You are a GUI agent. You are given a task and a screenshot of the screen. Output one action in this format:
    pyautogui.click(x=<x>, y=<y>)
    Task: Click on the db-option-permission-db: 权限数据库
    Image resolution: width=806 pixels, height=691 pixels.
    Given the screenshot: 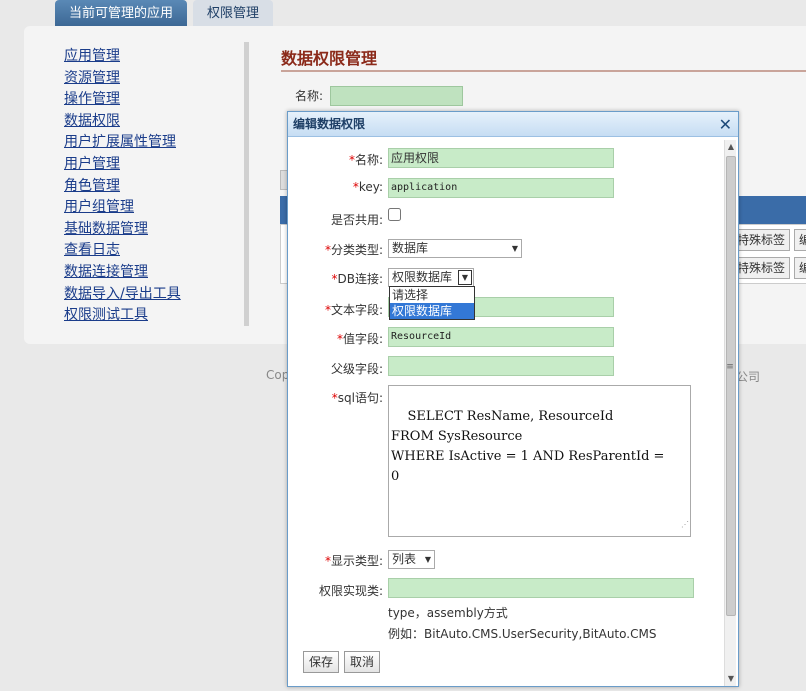 What is the action you would take?
    pyautogui.click(x=432, y=311)
    